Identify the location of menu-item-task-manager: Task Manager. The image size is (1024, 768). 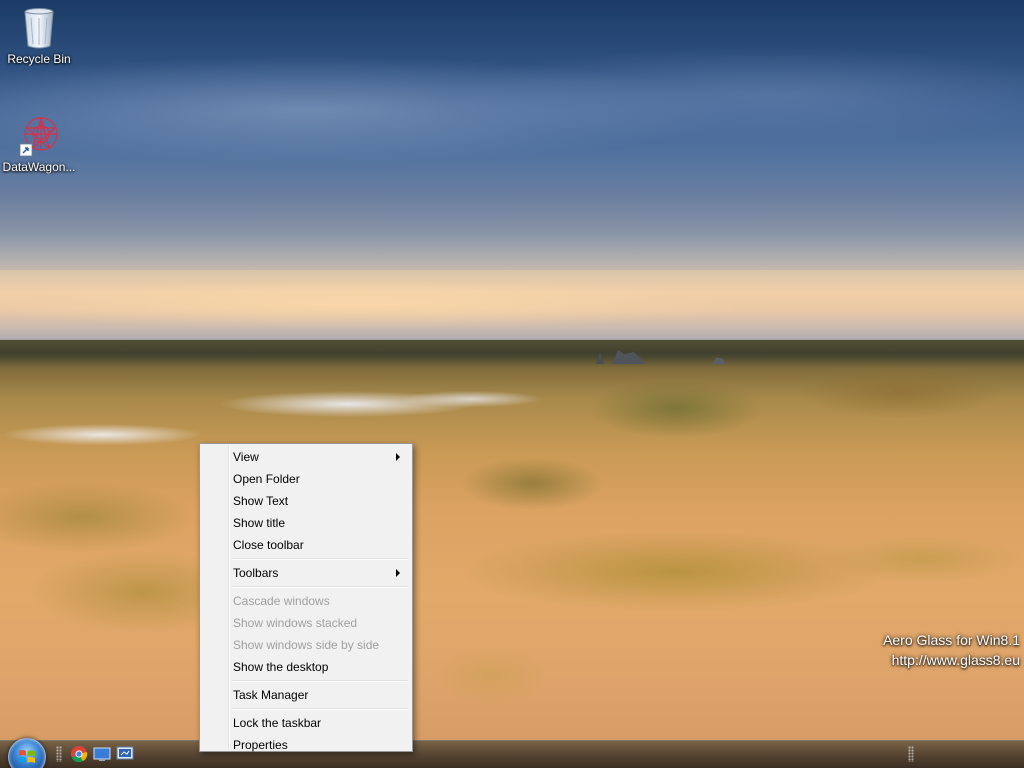
(306, 695).